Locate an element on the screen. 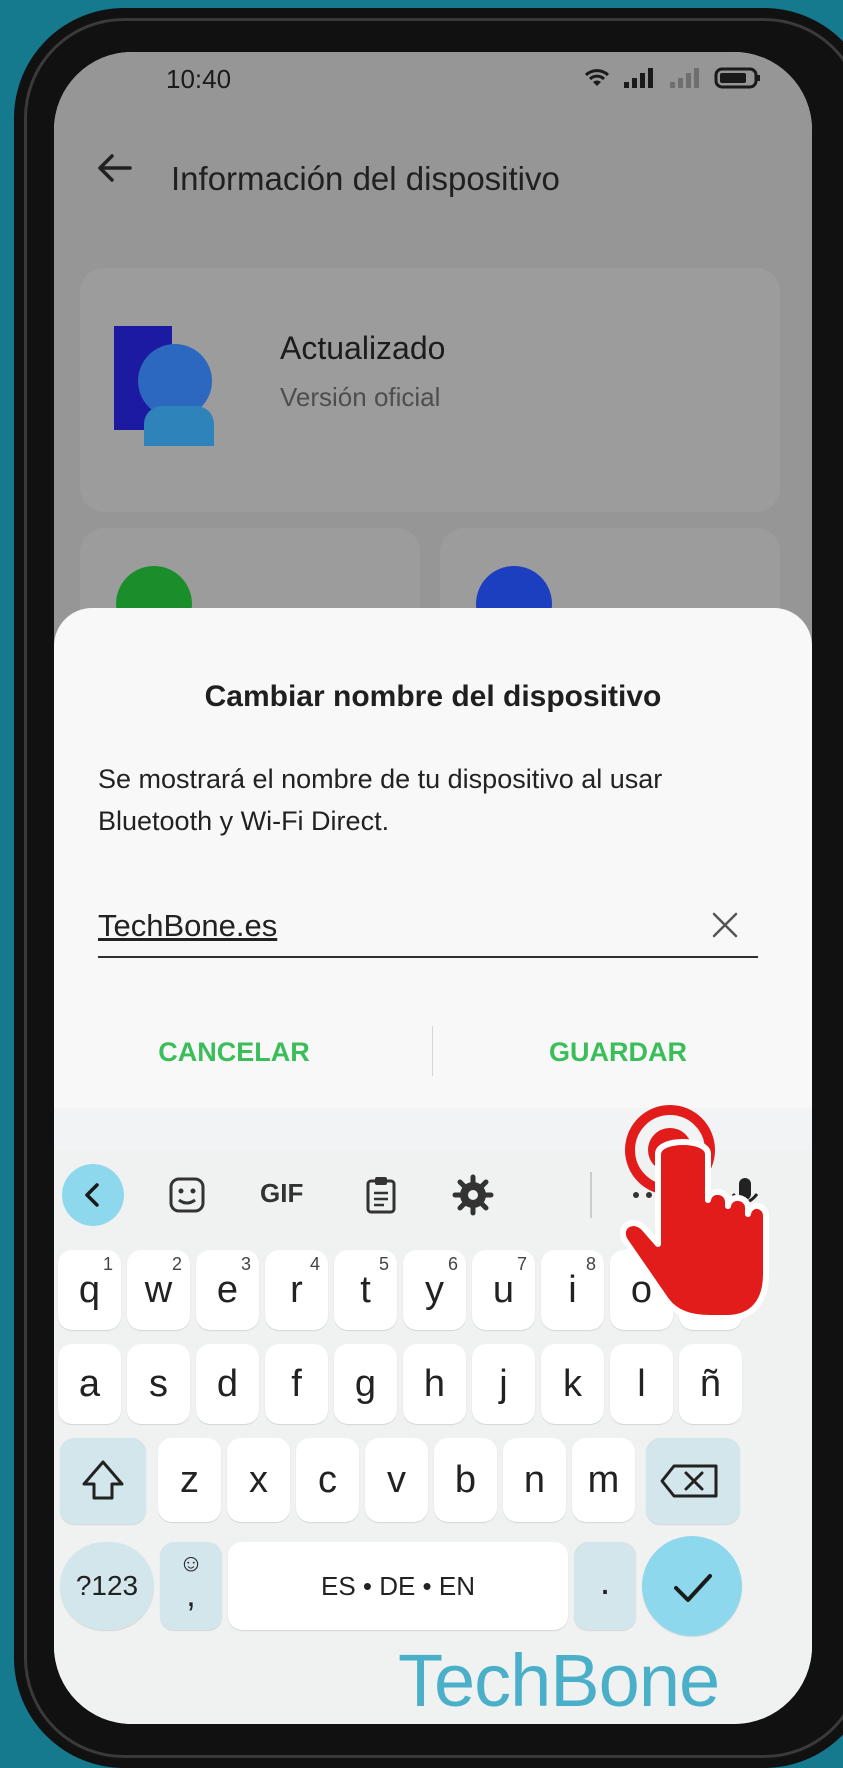 Image resolution: width=843 pixels, height=1768 pixels. emoji-comma-key: ☺ , is located at coordinates (191, 1586).